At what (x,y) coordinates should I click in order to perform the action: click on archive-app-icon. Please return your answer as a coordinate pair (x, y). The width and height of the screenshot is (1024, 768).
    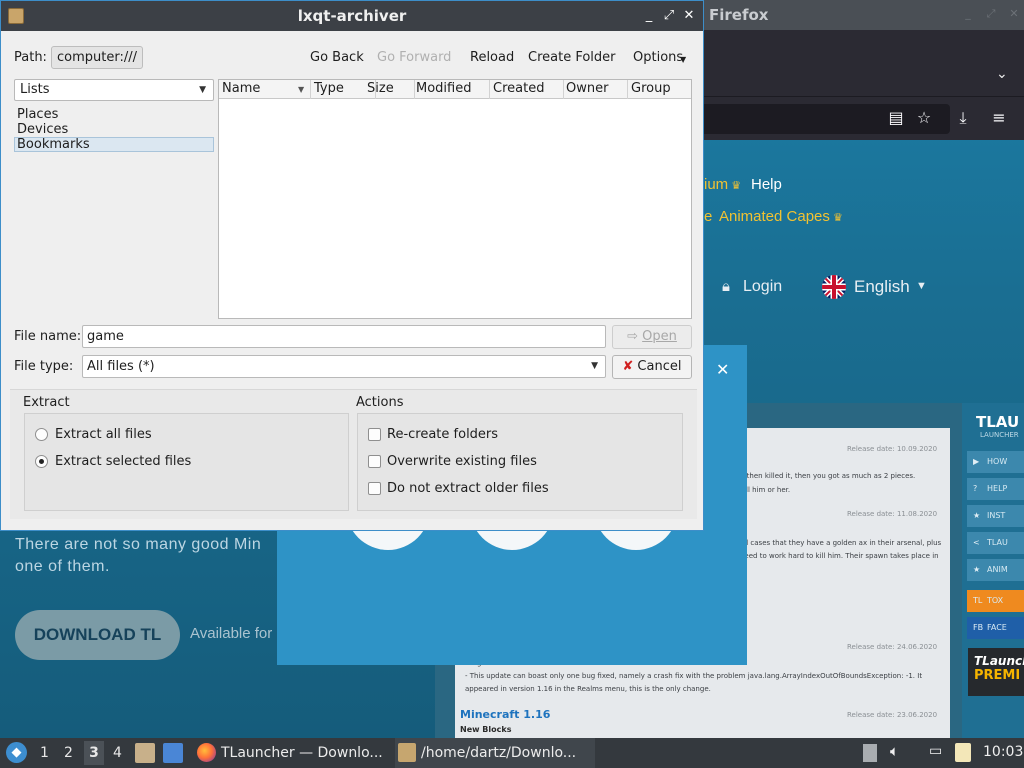
    Looking at the image, I should click on (407, 752).